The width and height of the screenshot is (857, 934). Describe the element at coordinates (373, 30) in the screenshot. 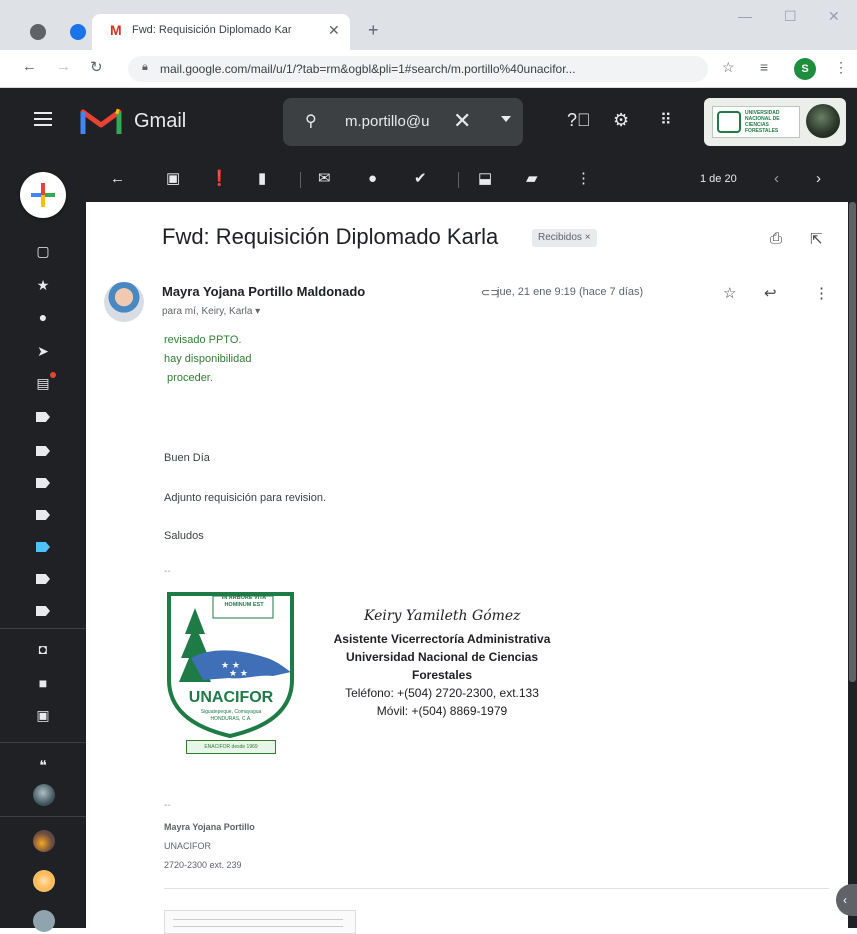

I see `new-tab-icon: +` at that location.